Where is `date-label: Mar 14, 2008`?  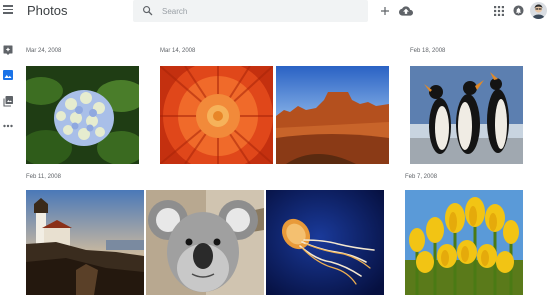 date-label: Mar 14, 2008 is located at coordinates (178, 51).